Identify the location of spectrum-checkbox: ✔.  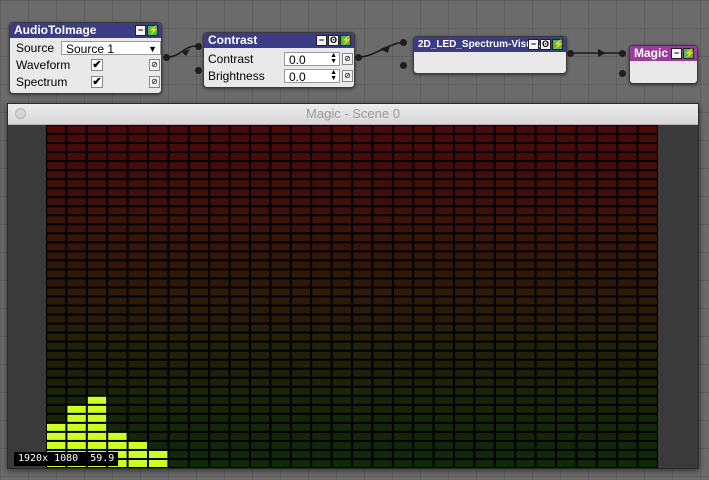
(97, 82).